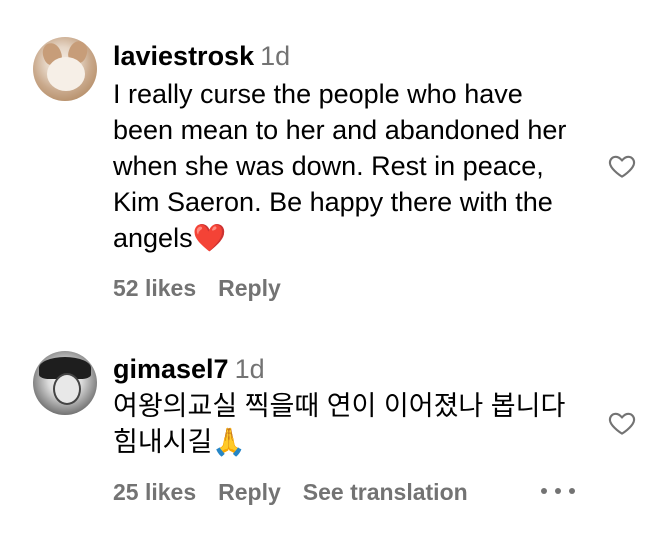 This screenshot has height=548, width=670. What do you see at coordinates (171, 369) in the screenshot?
I see `username-link: gimasel7` at bounding box center [171, 369].